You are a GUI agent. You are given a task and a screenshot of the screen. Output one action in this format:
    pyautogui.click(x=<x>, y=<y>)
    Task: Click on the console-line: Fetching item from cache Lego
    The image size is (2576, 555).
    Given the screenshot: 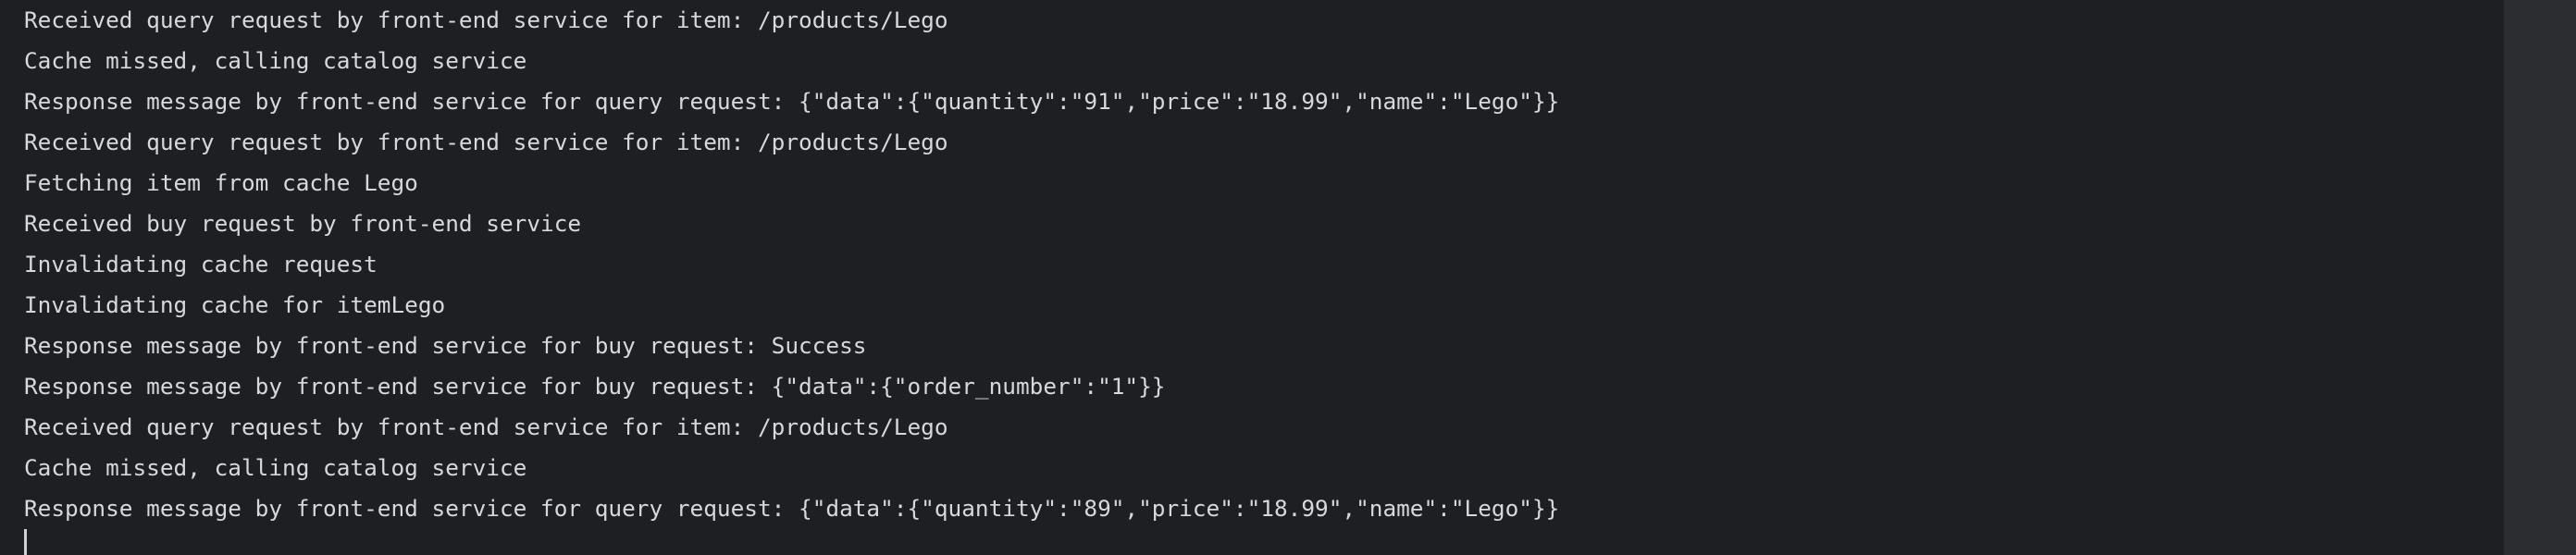 What is the action you would take?
    pyautogui.click(x=221, y=183)
    